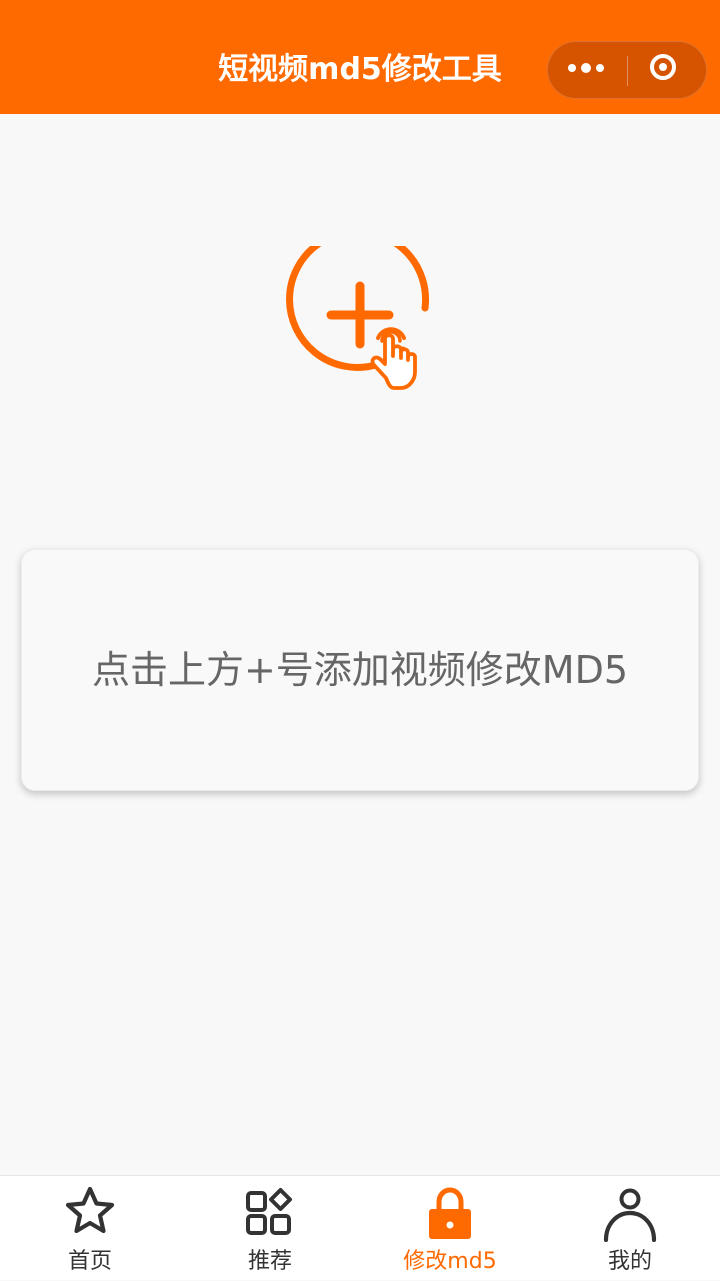 Image resolution: width=720 pixels, height=1281 pixels. Describe the element at coordinates (360, 57) in the screenshot. I see `navigation-bar: 短视频md5修改工具` at that location.